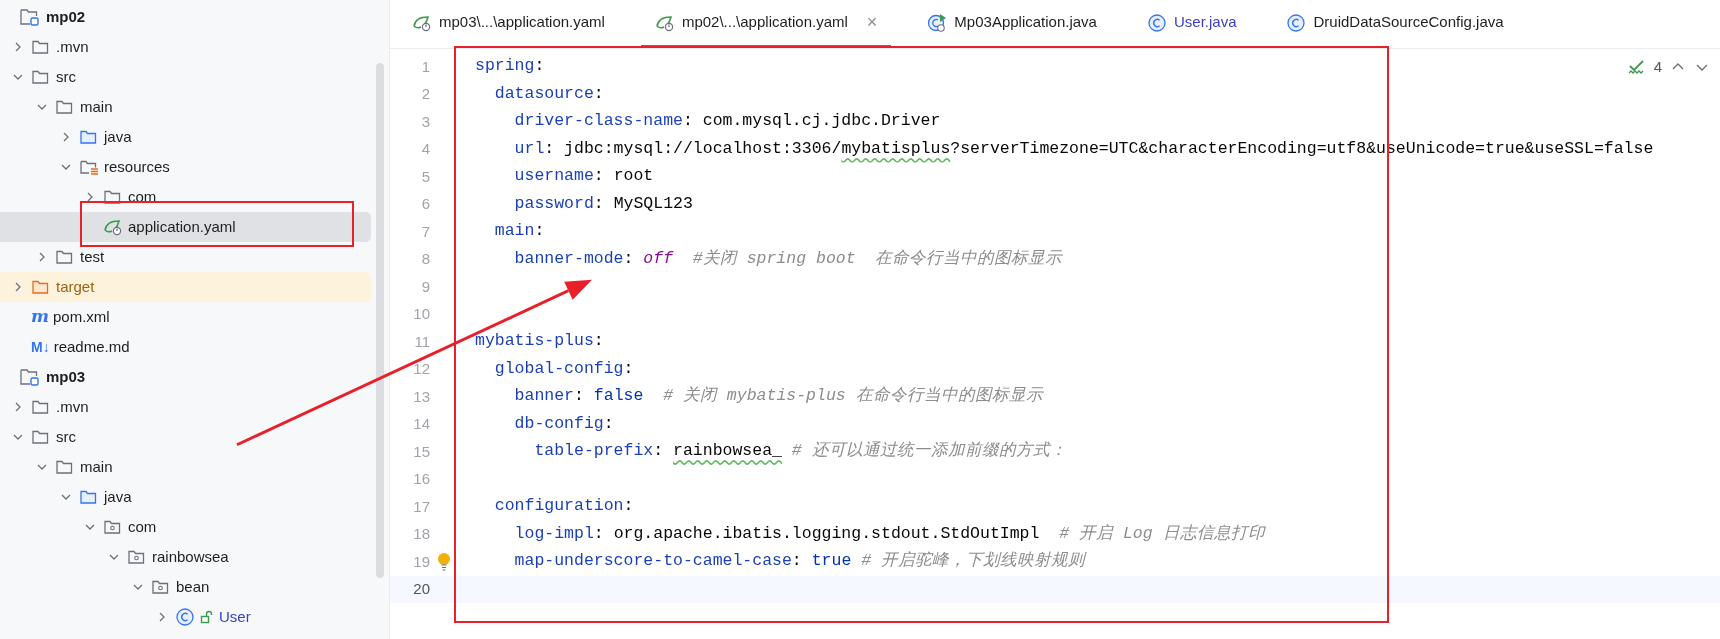 This screenshot has width=1720, height=639. I want to click on editor-tab: mp02\...\application.yaml ×, so click(766, 24).